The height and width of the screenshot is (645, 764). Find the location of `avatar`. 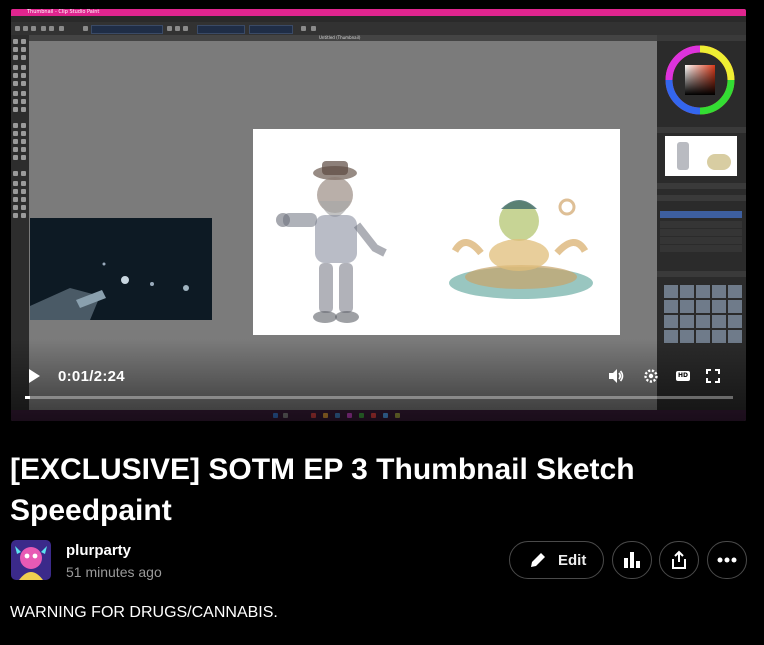

avatar is located at coordinates (31, 560).